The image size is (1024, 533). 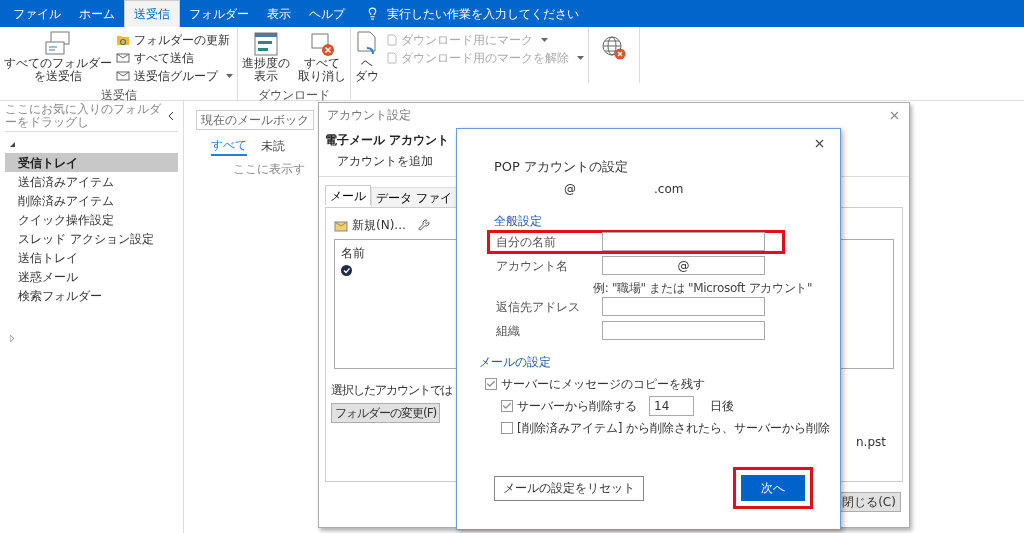 What do you see at coordinates (219, 13) in the screenshot?
I see `ribbon-tab: フォルダー` at bounding box center [219, 13].